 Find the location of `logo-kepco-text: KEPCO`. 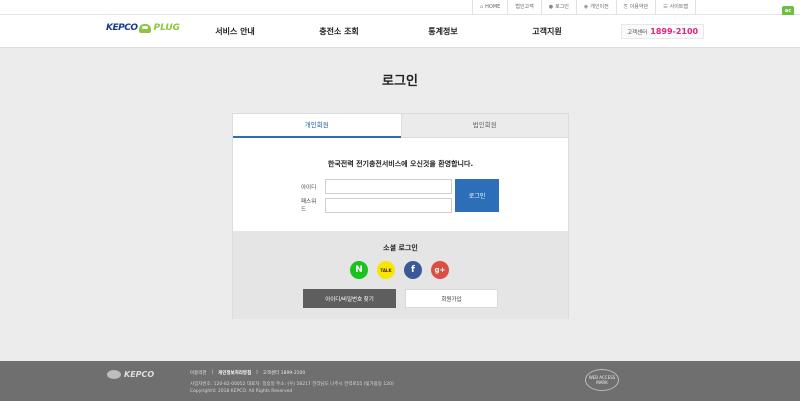

logo-kepco-text: KEPCO is located at coordinates (122, 28).